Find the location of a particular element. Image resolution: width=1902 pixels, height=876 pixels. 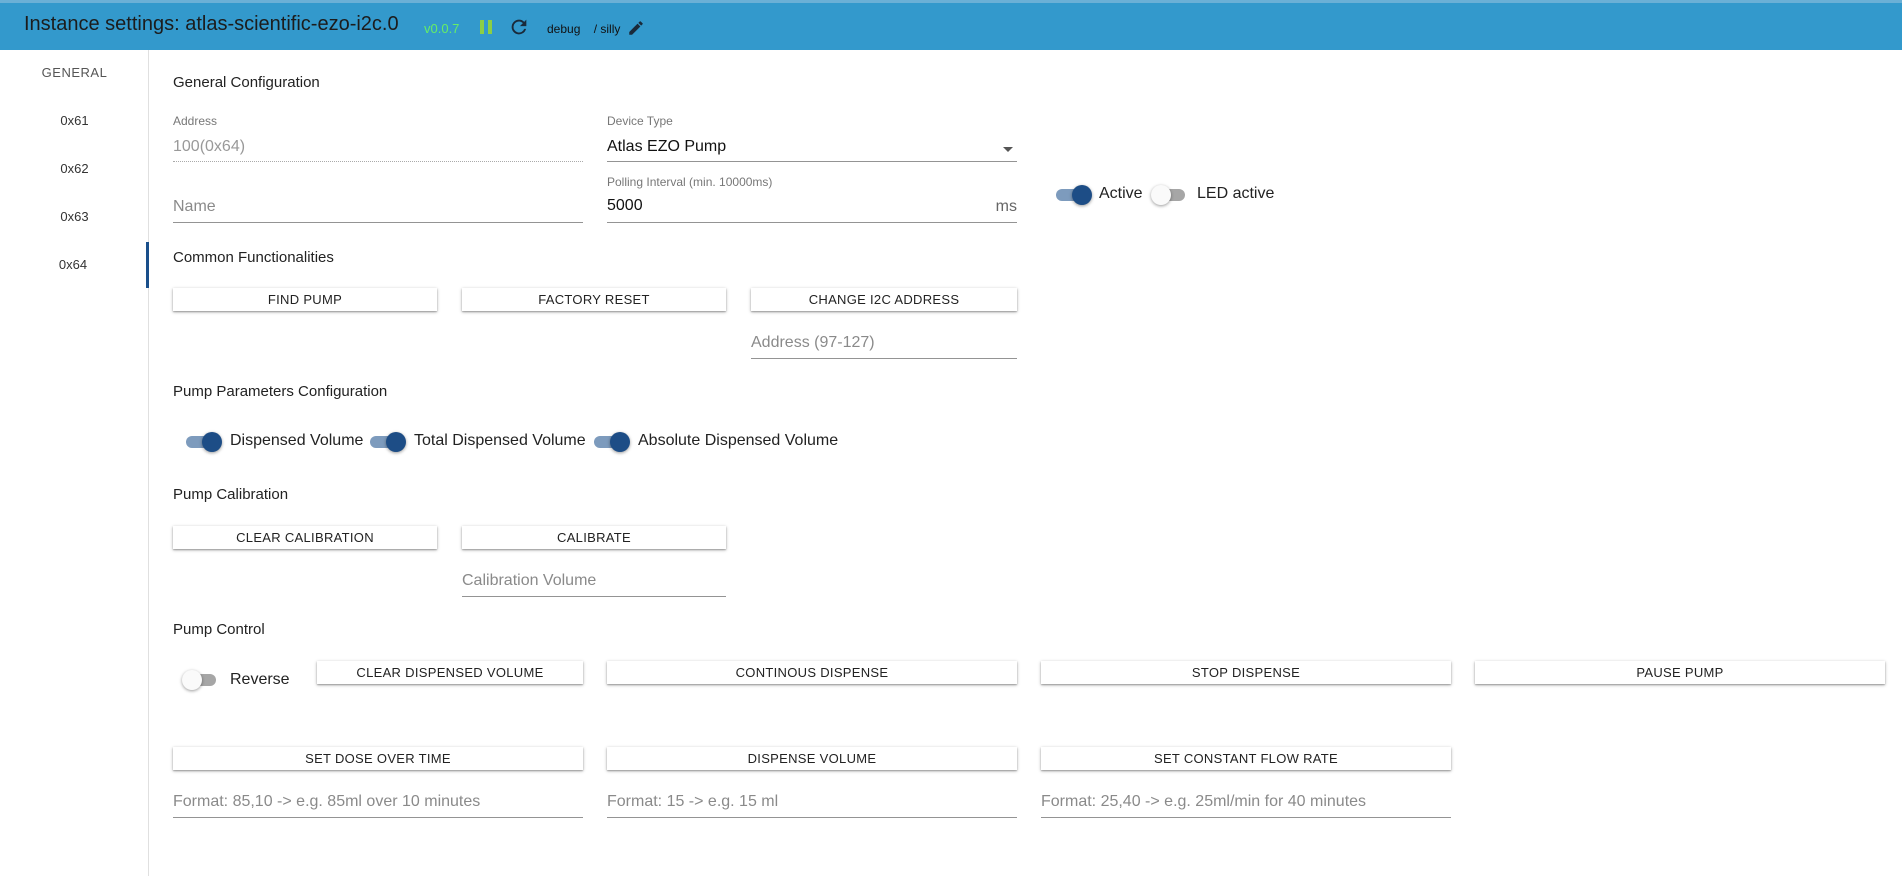

address-value: 100(0x64) is located at coordinates (209, 146).